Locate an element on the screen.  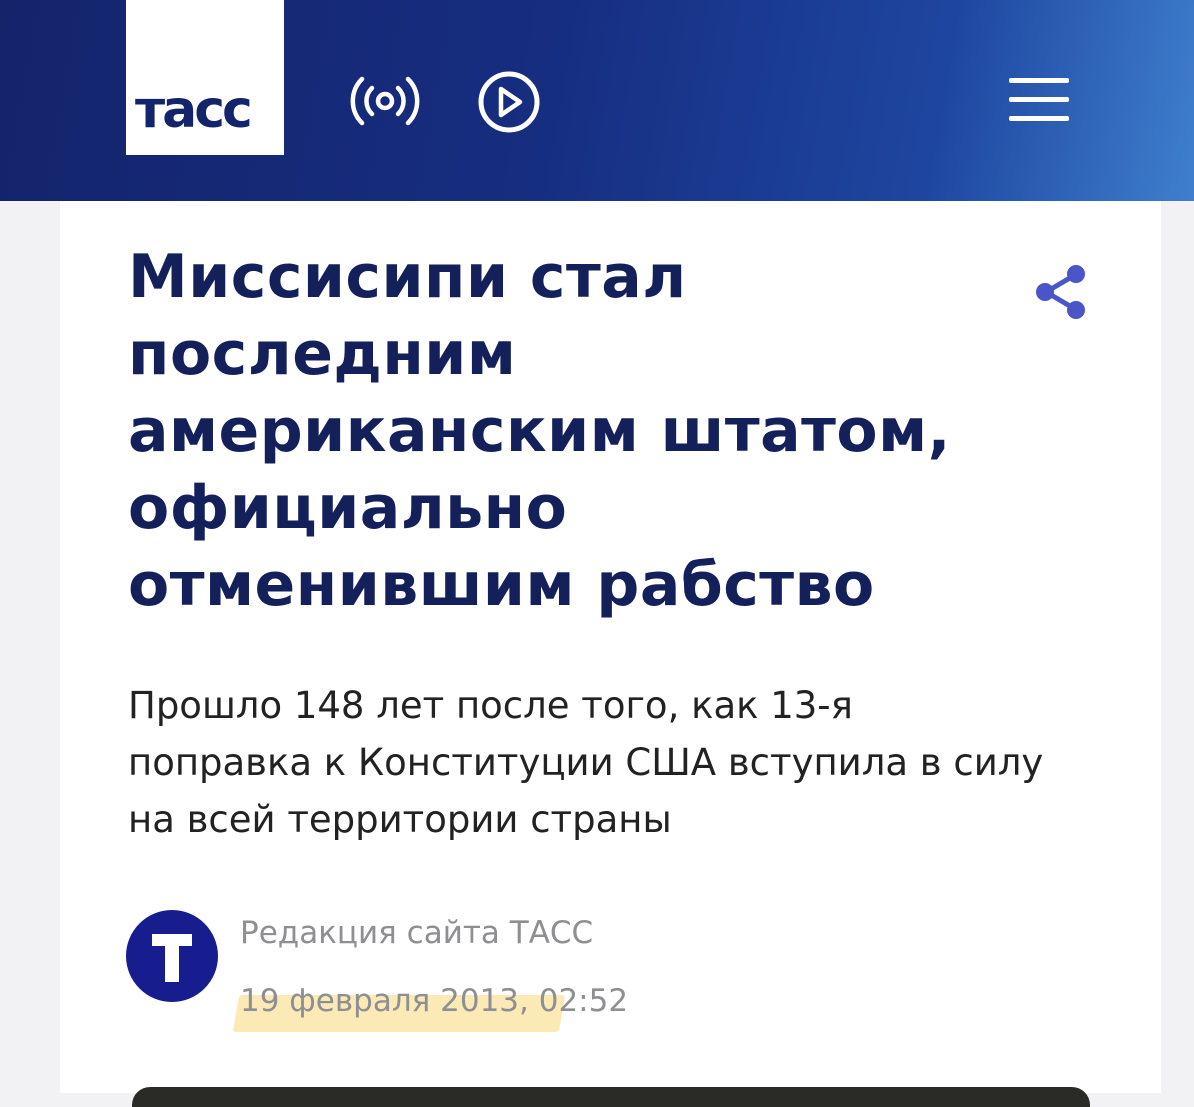
tass-t-icon is located at coordinates (172, 958).